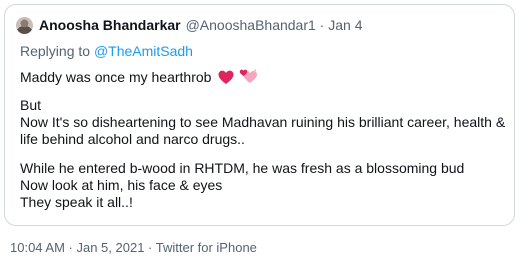  What do you see at coordinates (55, 51) in the screenshot?
I see `replying-to-label: Replying to` at bounding box center [55, 51].